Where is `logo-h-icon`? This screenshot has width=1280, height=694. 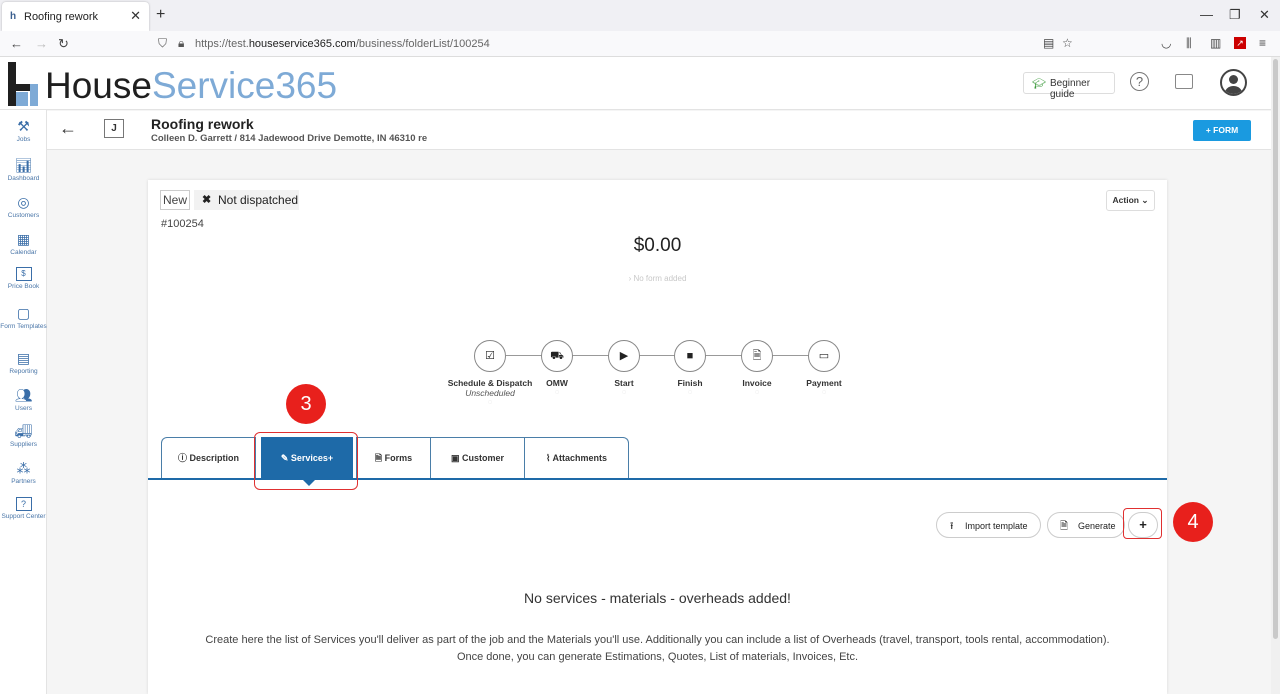
logo-h-icon is located at coordinates (23, 84).